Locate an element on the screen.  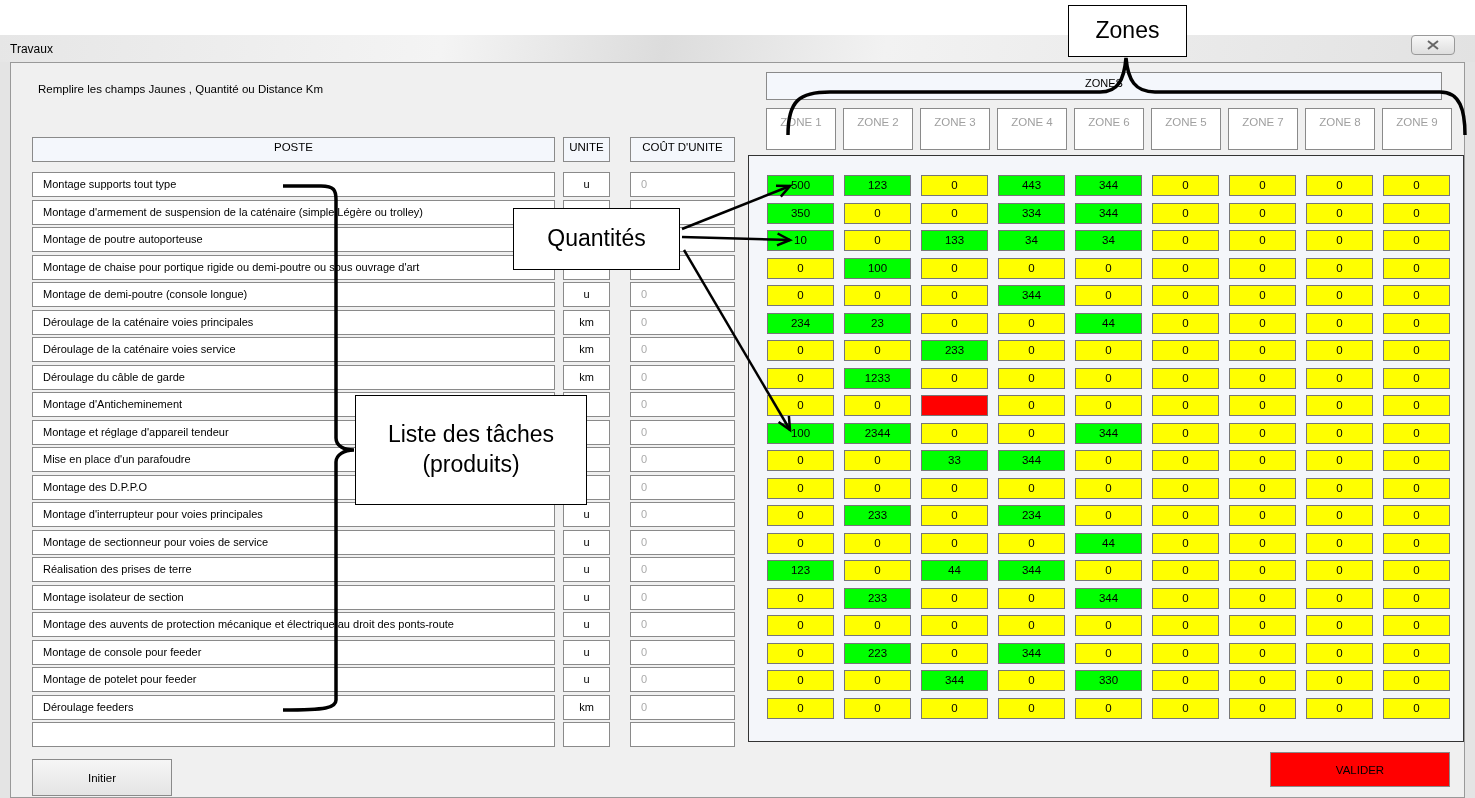
zone-header: ZONE 8 is located at coordinates (1340, 129).